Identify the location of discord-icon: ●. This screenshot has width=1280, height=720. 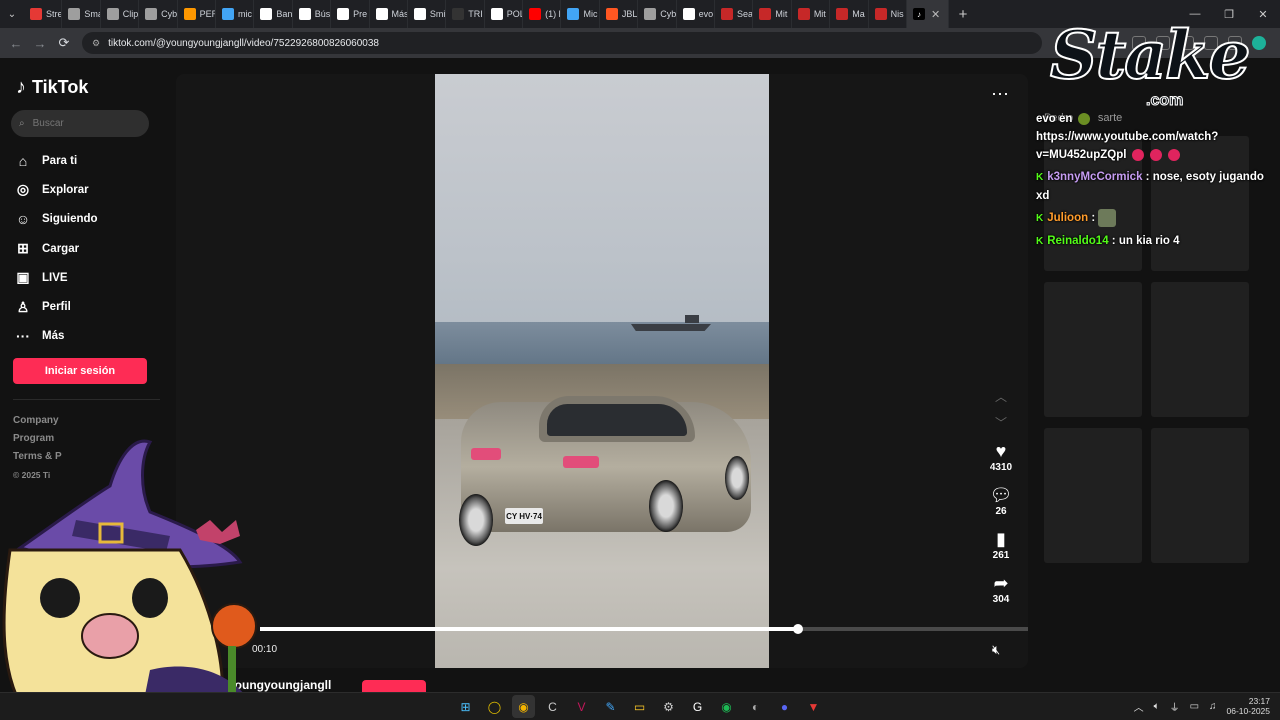
(784, 706).